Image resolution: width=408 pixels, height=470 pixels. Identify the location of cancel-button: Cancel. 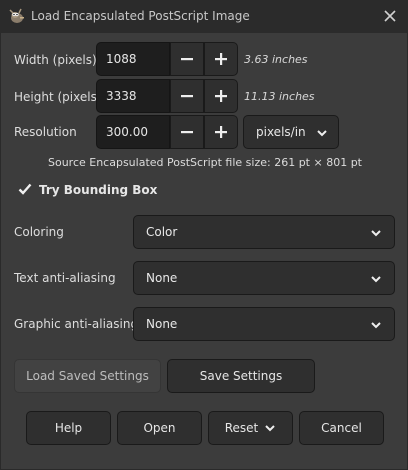
(341, 428).